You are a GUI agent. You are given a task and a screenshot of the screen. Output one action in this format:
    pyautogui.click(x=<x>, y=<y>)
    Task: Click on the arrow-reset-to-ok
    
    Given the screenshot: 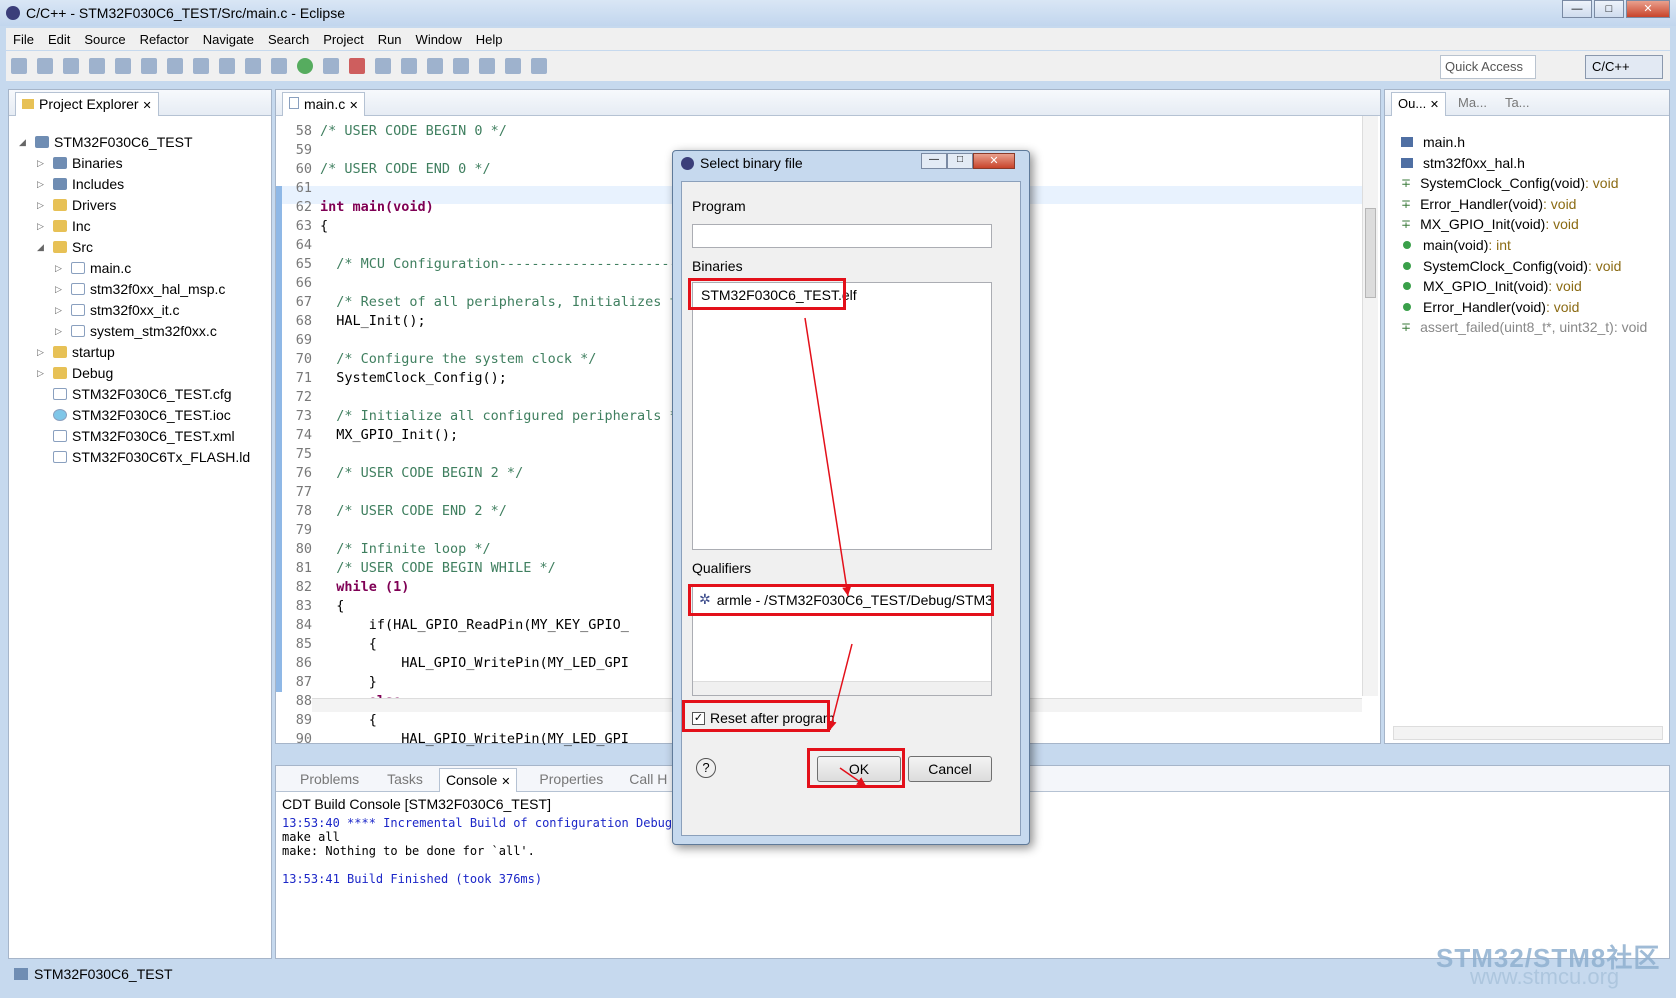 What is the action you would take?
    pyautogui.click(x=853, y=777)
    